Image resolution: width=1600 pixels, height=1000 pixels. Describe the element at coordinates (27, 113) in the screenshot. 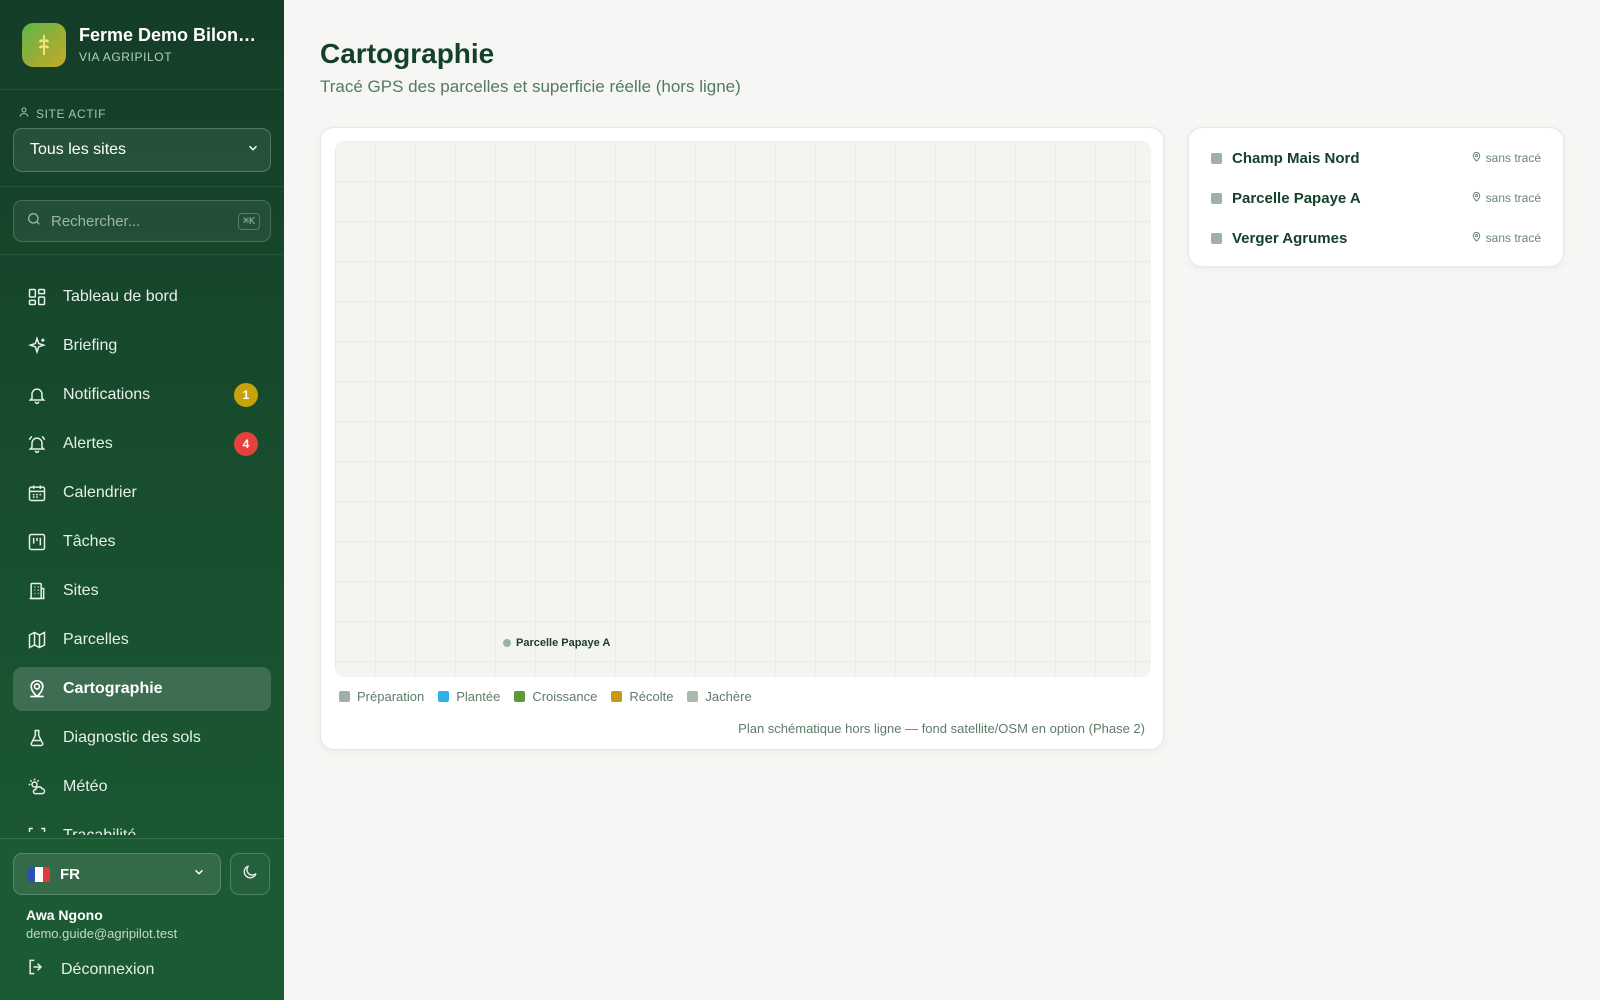

I see `user-pin-icon` at that location.